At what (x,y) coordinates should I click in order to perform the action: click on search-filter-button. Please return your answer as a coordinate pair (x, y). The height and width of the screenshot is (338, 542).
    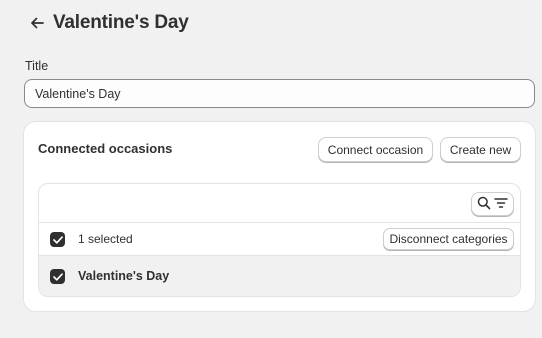
    Looking at the image, I should click on (492, 204).